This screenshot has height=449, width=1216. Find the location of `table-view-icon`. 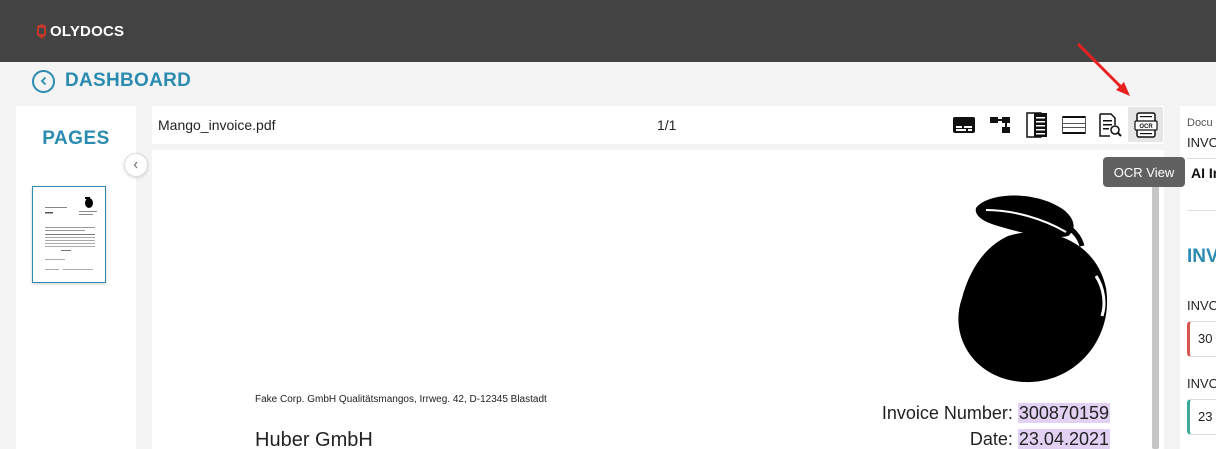

table-view-icon is located at coordinates (1073, 124).